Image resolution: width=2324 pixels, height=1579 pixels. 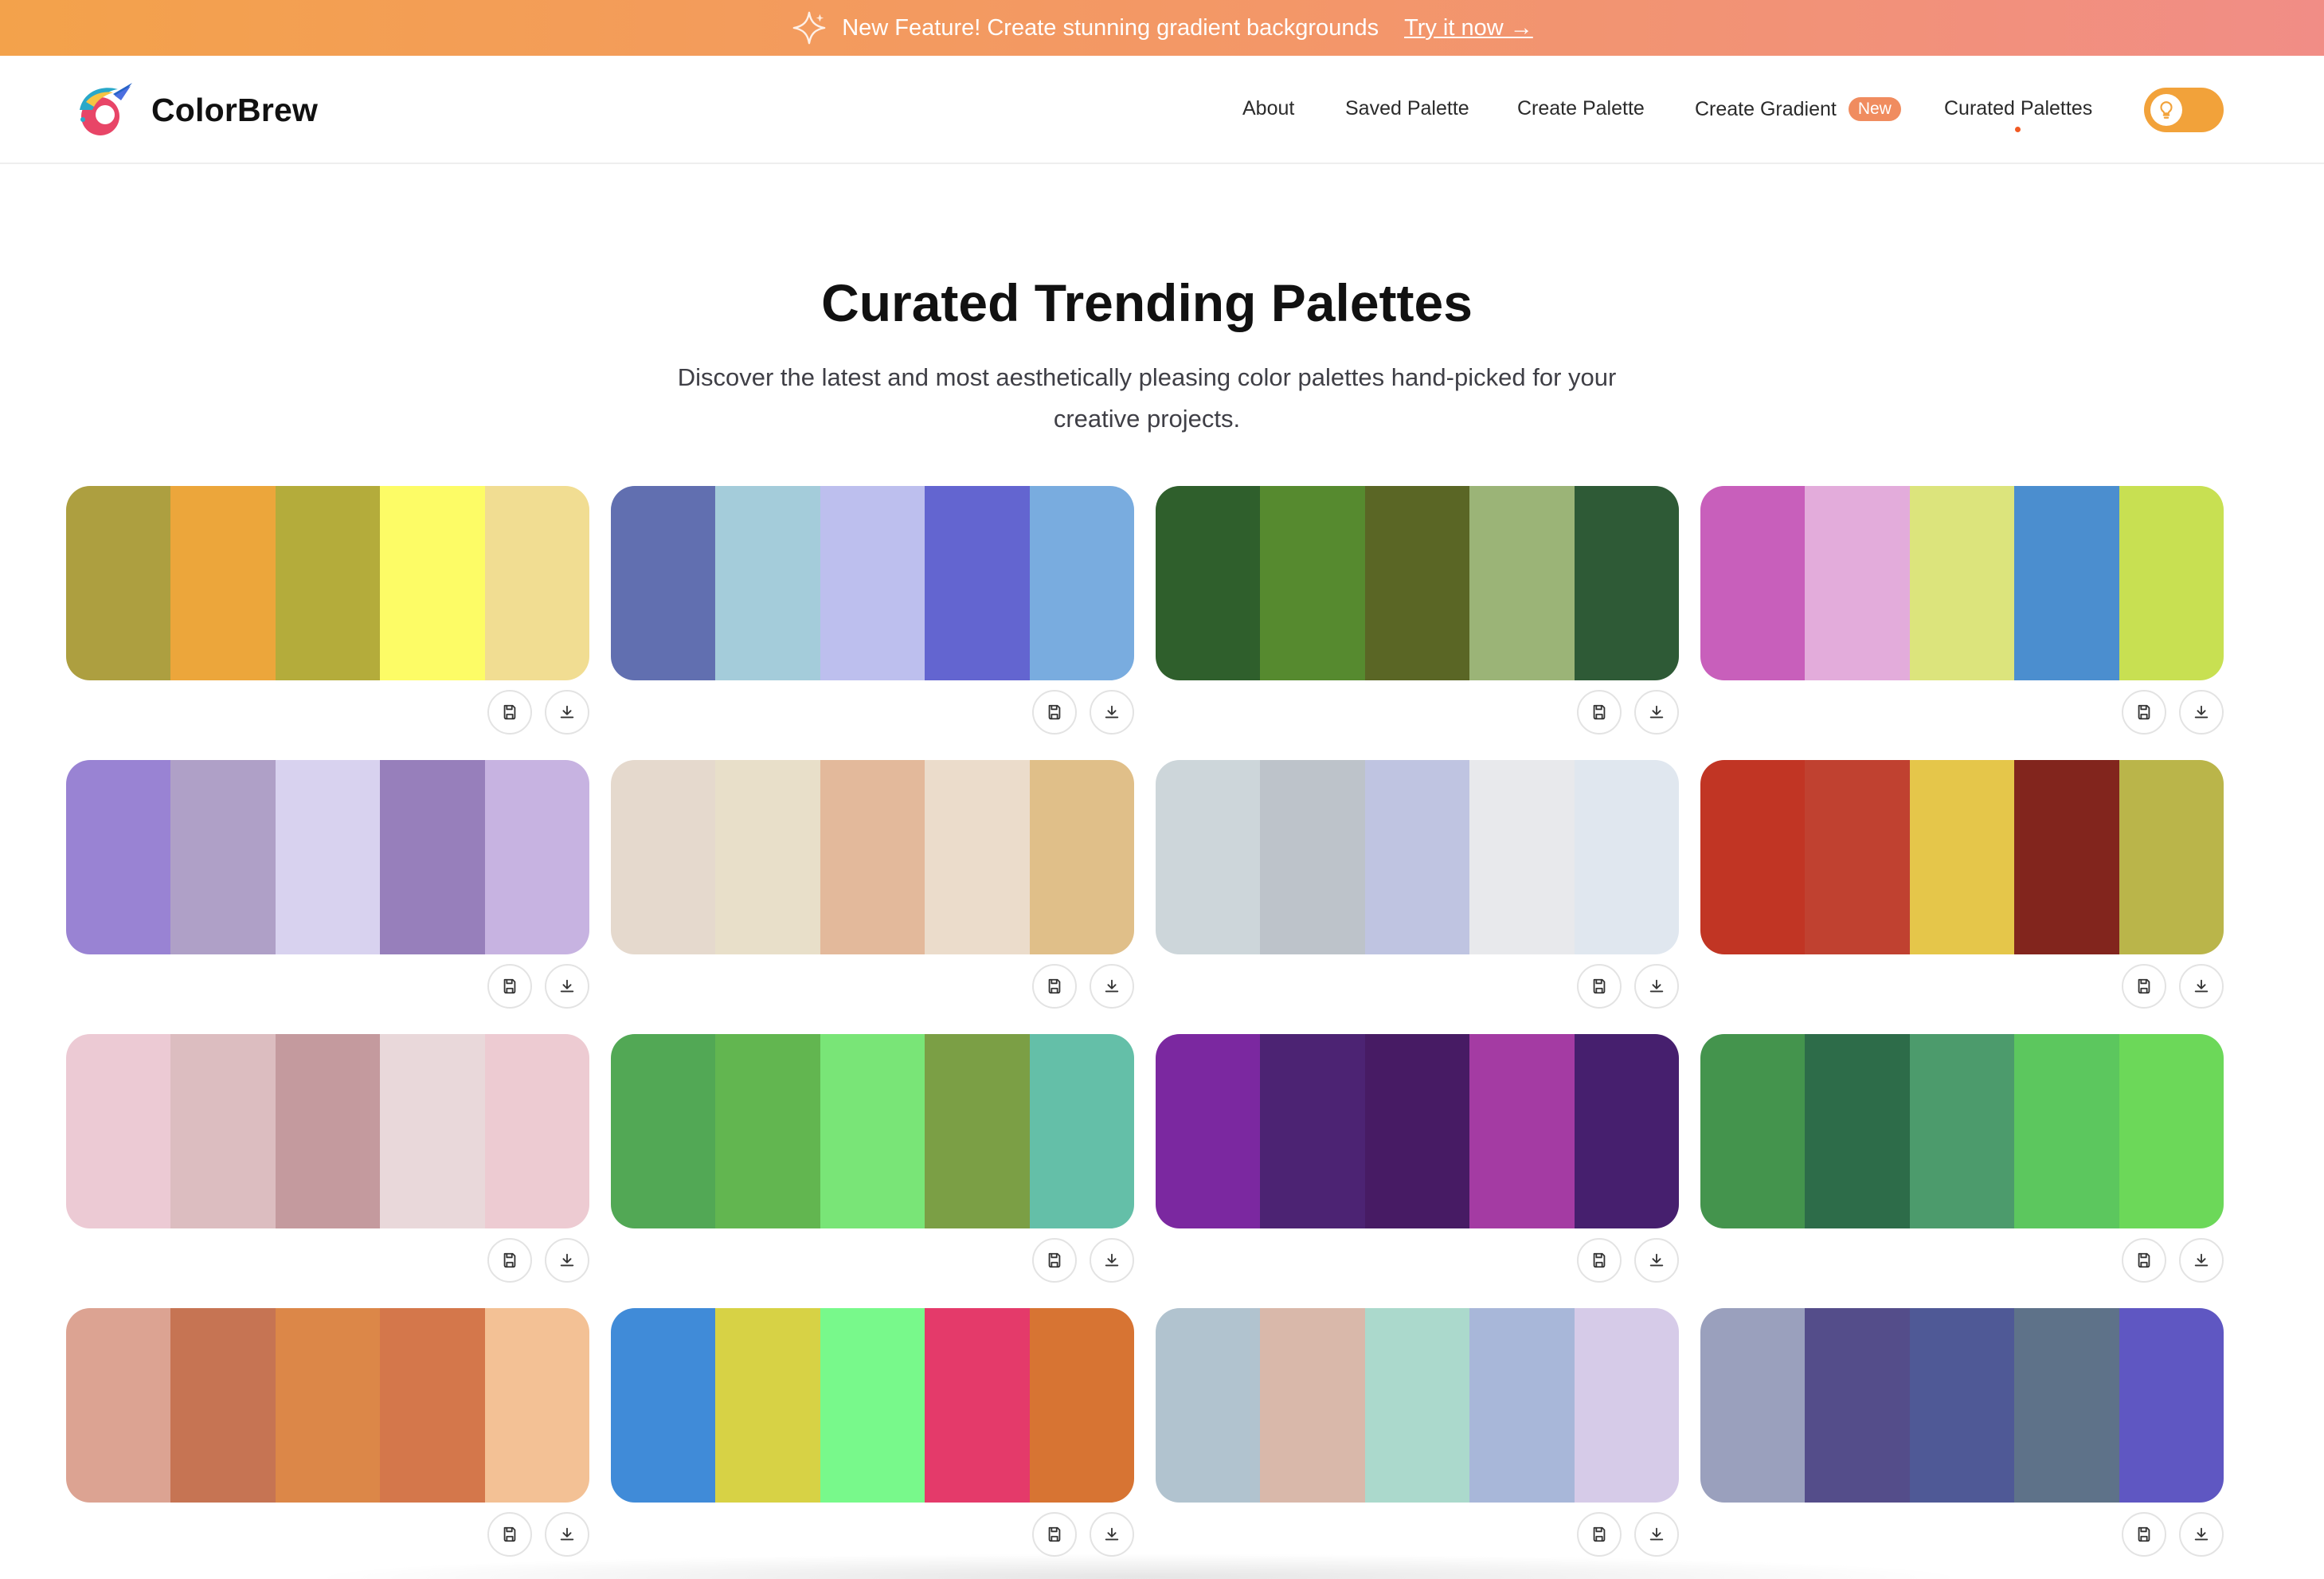 What do you see at coordinates (1798, 109) in the screenshot?
I see `nav-create-gradient: Create Gradient New` at bounding box center [1798, 109].